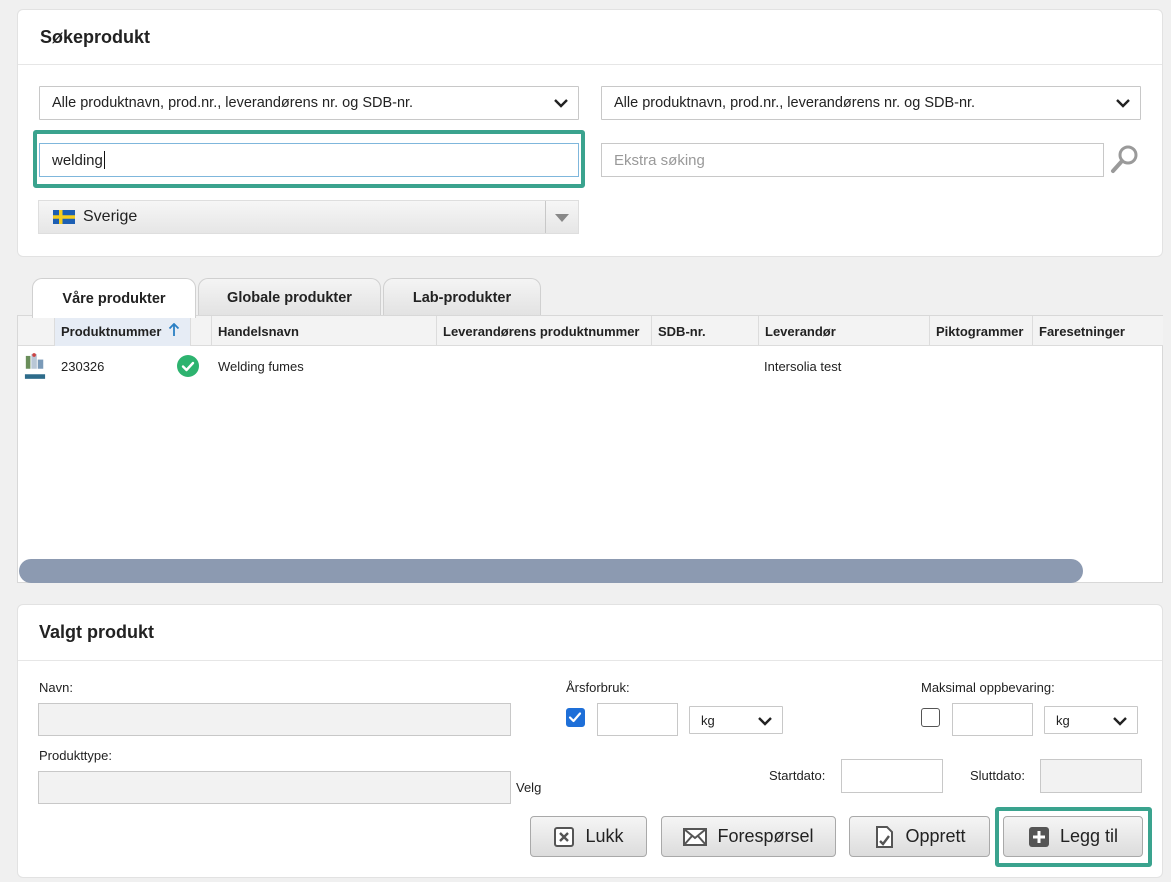 The height and width of the screenshot is (882, 1171). Describe the element at coordinates (590, 366) in the screenshot. I see `table-row: 230326 Welding fumes Intersolia test` at that location.